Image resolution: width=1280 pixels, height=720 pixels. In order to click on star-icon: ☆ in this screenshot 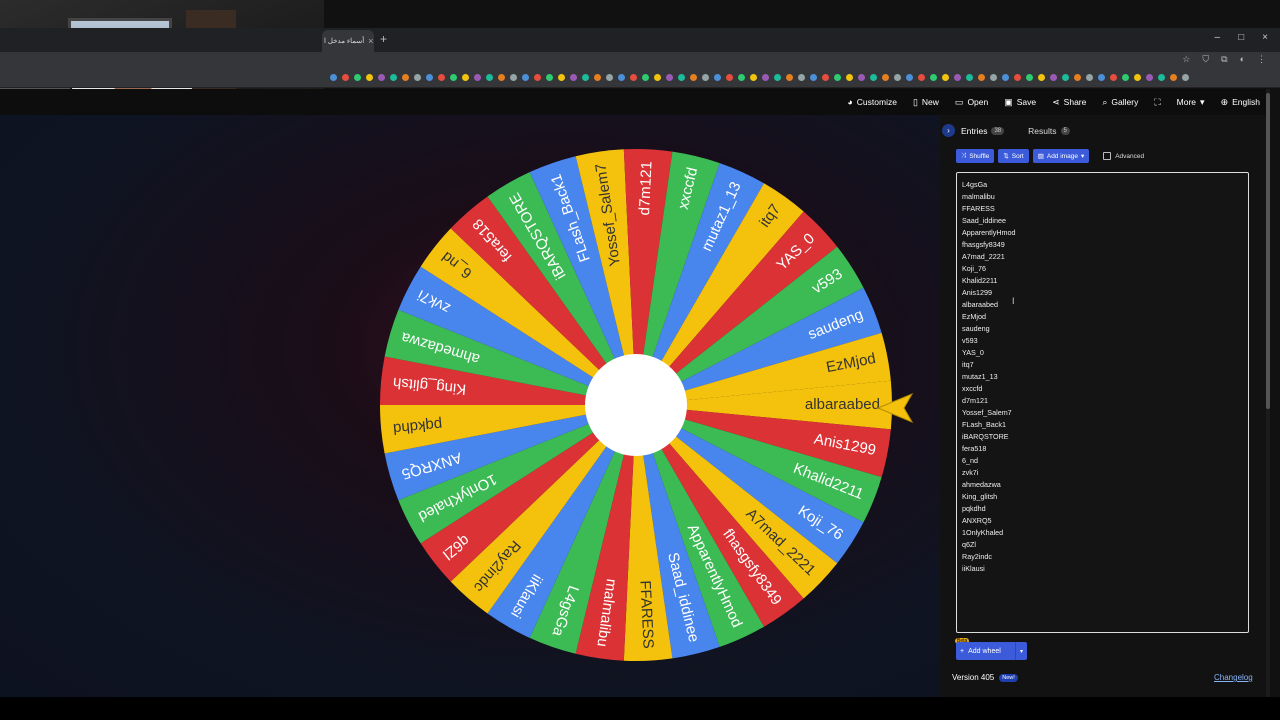, I will do `click(1186, 59)`.